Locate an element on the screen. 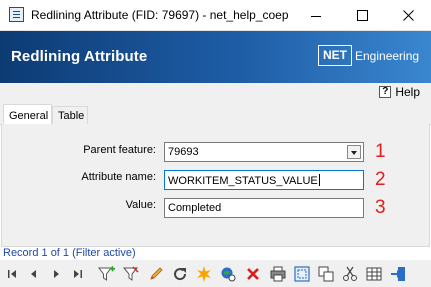 This screenshot has height=287, width=431. cut-icon is located at coordinates (350, 273).